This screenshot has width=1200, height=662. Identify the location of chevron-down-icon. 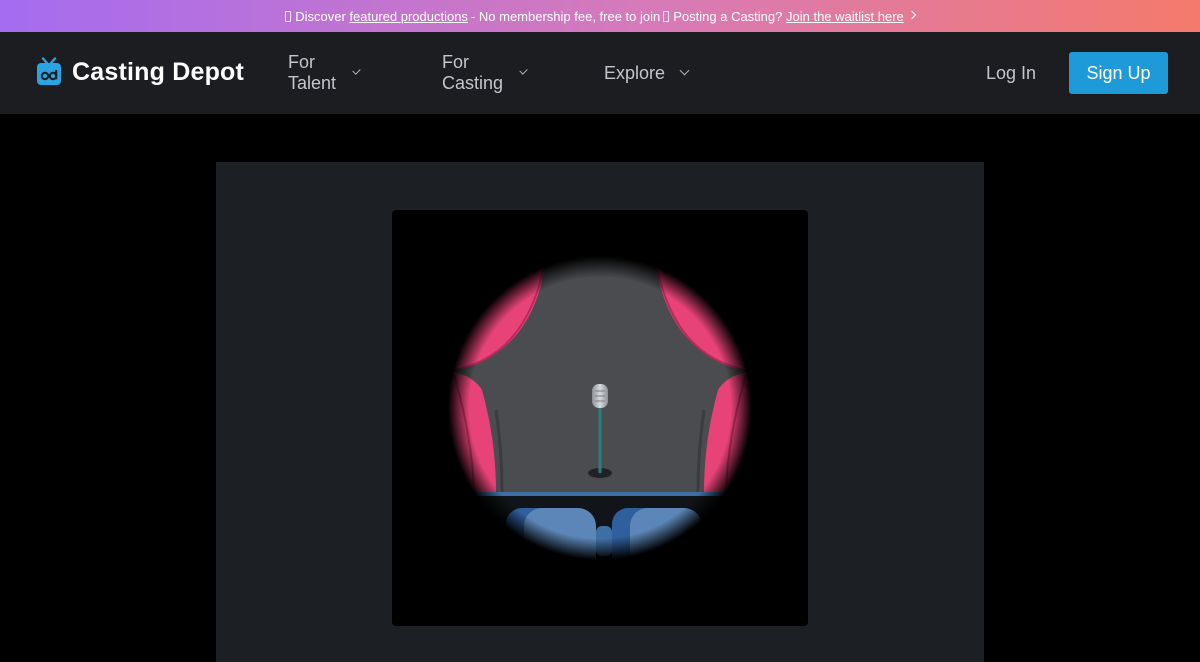
(684, 70).